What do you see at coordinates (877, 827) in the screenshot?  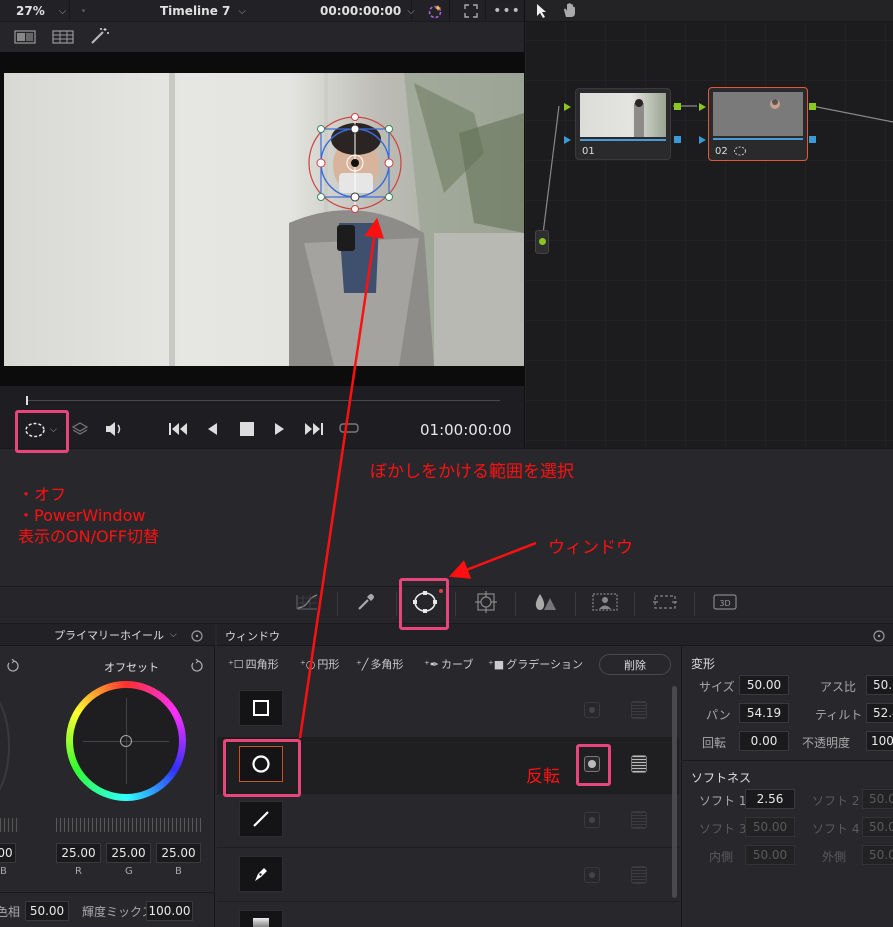 I see `soft4-field: 50.00` at bounding box center [877, 827].